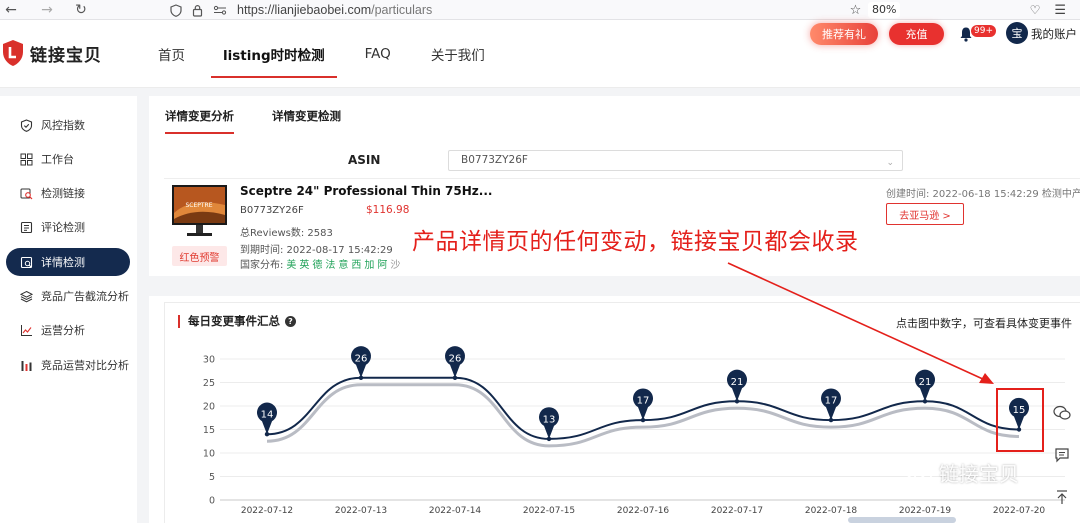 The width and height of the screenshot is (1080, 523). Describe the element at coordinates (316, 250) in the screenshot. I see `product-expire-time: 到期时间: 2022-08-17 15:42:29` at that location.